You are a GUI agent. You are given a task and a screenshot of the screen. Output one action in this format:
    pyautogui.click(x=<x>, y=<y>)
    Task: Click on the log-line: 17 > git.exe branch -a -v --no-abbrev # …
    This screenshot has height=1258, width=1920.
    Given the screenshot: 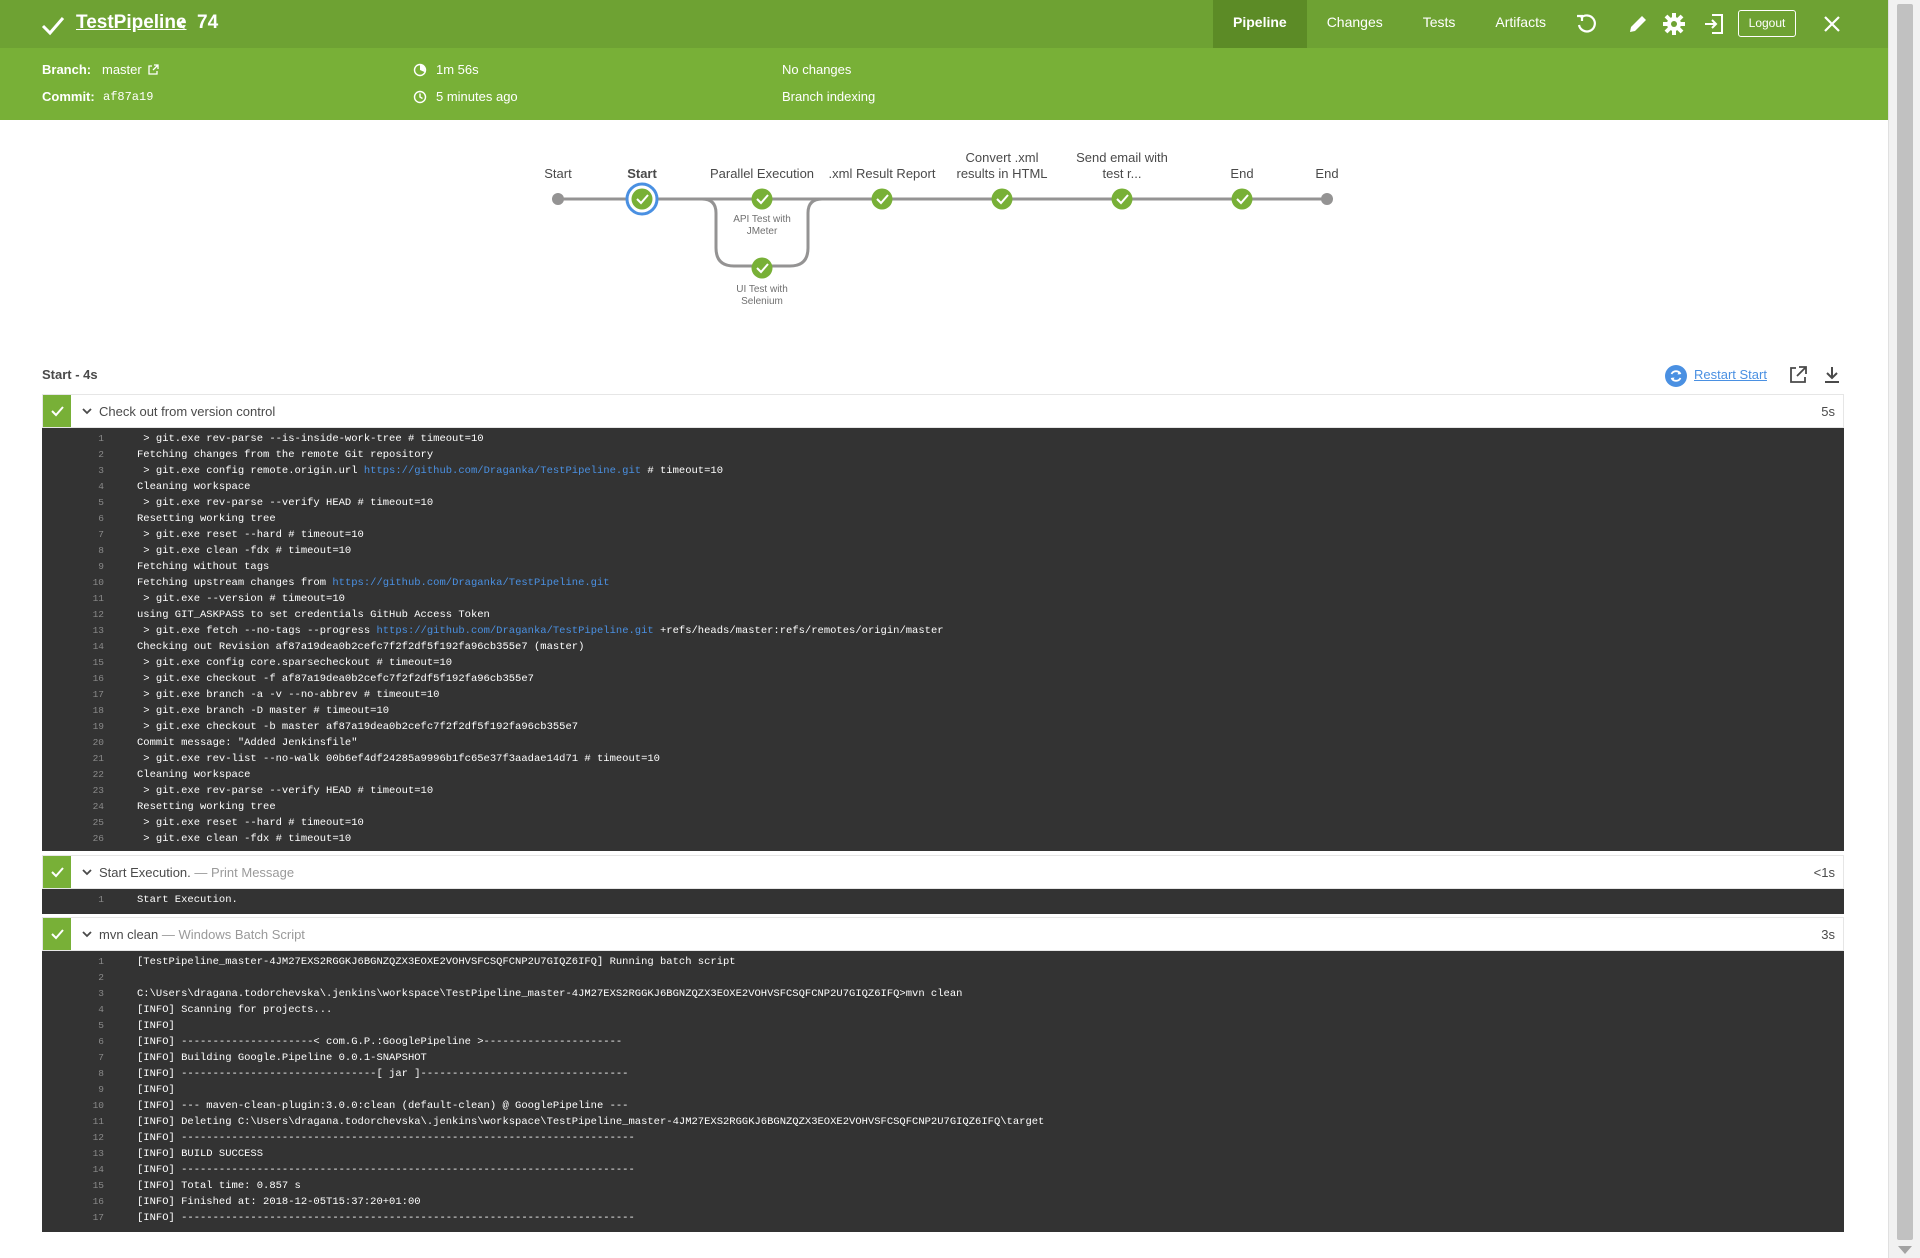 What is the action you would take?
    pyautogui.click(x=943, y=695)
    